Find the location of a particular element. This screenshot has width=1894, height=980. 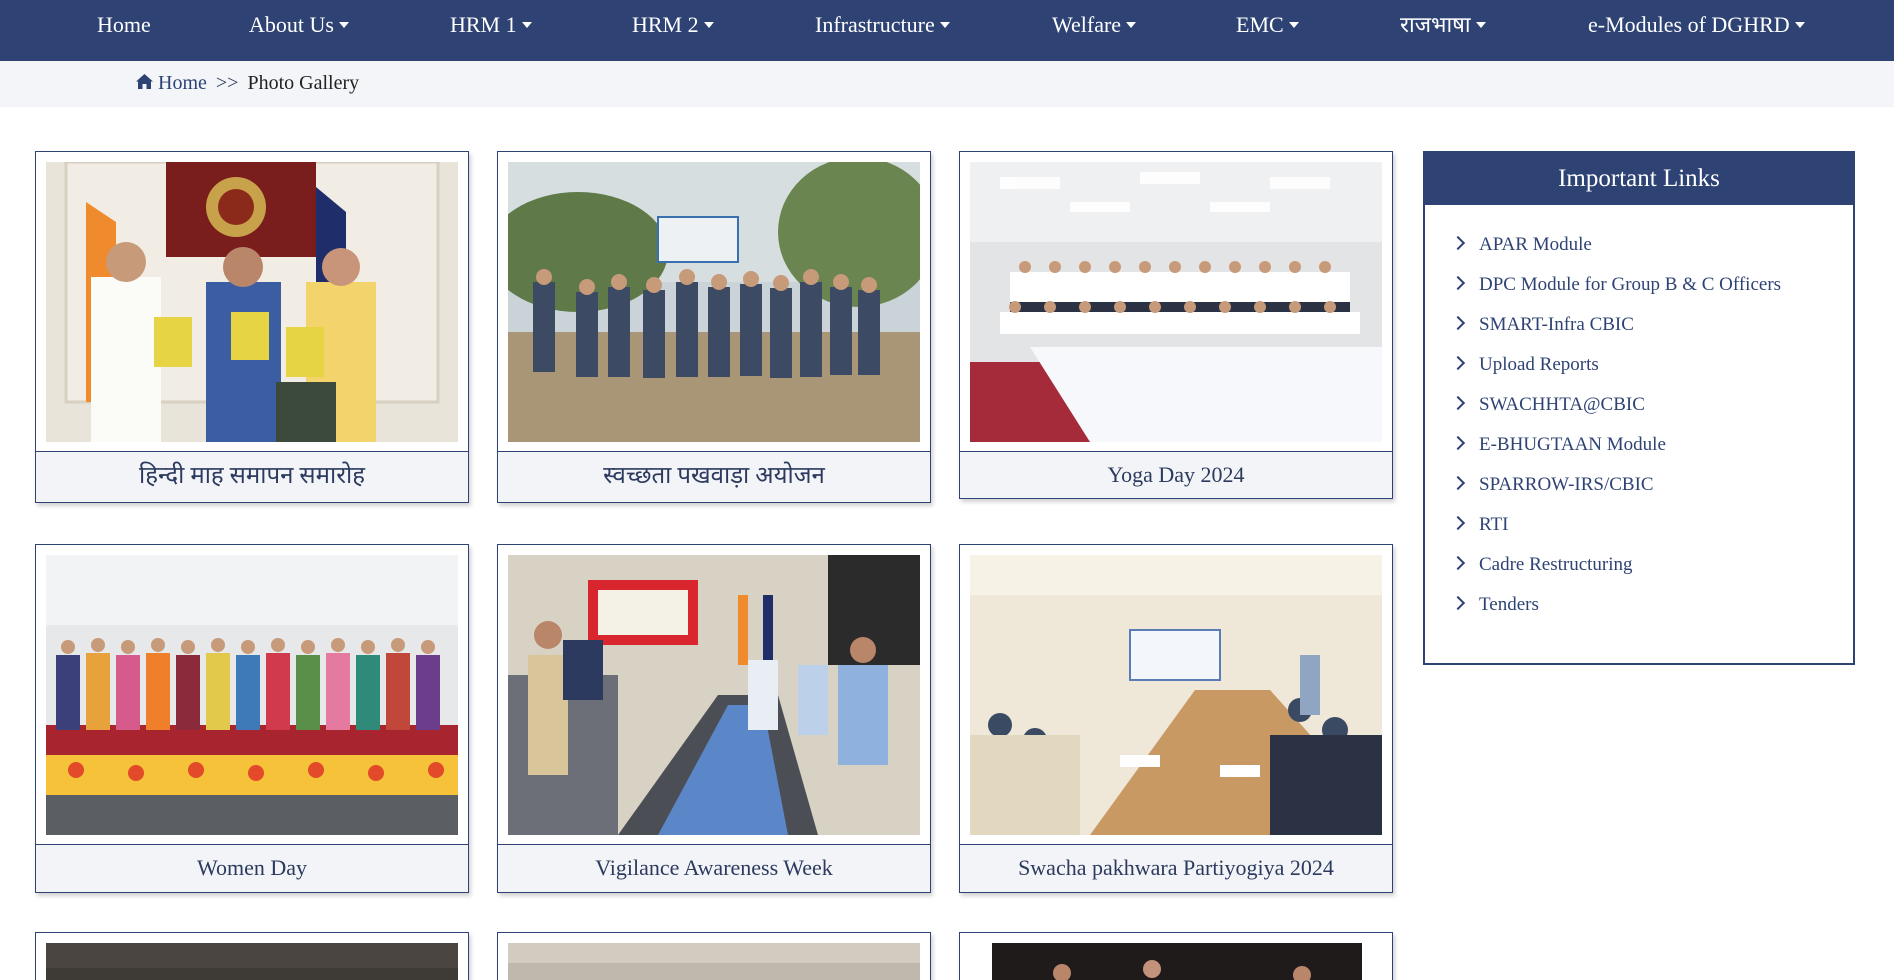

nav-about-us-label: About Us is located at coordinates (291, 24).